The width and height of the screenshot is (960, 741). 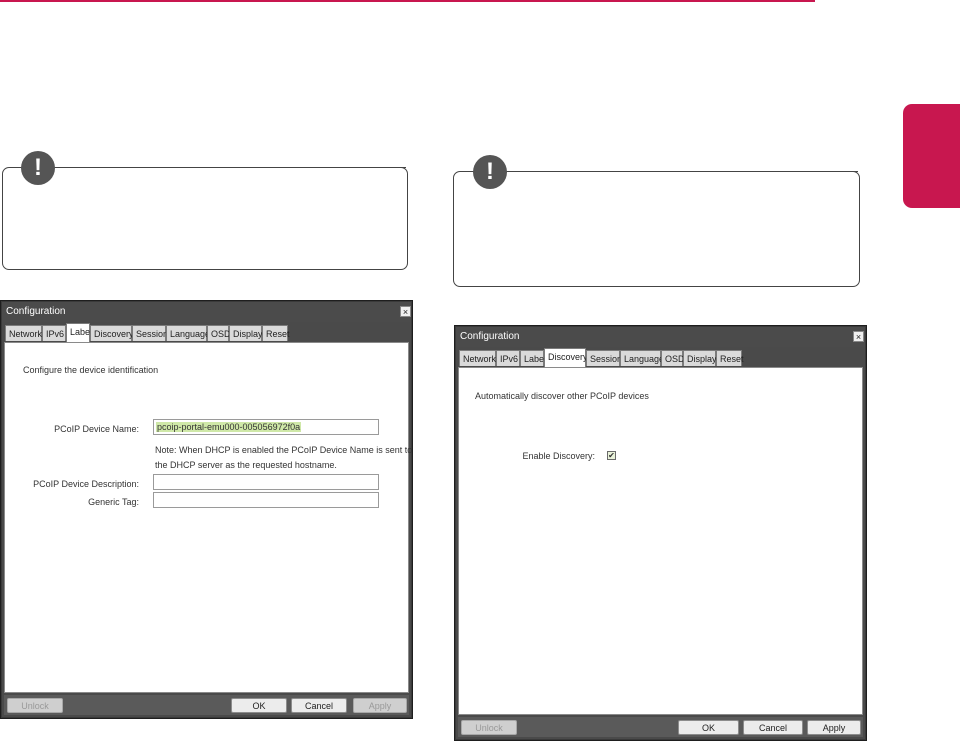 What do you see at coordinates (407, 1) in the screenshot?
I see `header-rule` at bounding box center [407, 1].